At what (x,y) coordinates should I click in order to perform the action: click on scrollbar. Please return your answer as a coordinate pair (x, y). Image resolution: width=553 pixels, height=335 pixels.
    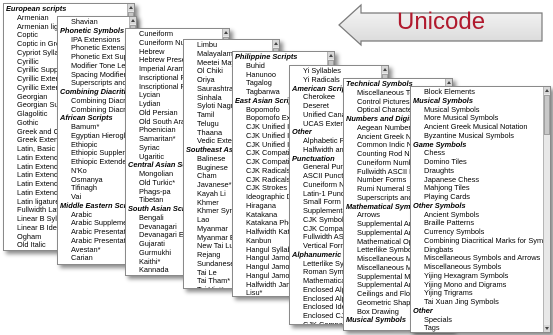
    Looking at the image, I should click on (546, 209).